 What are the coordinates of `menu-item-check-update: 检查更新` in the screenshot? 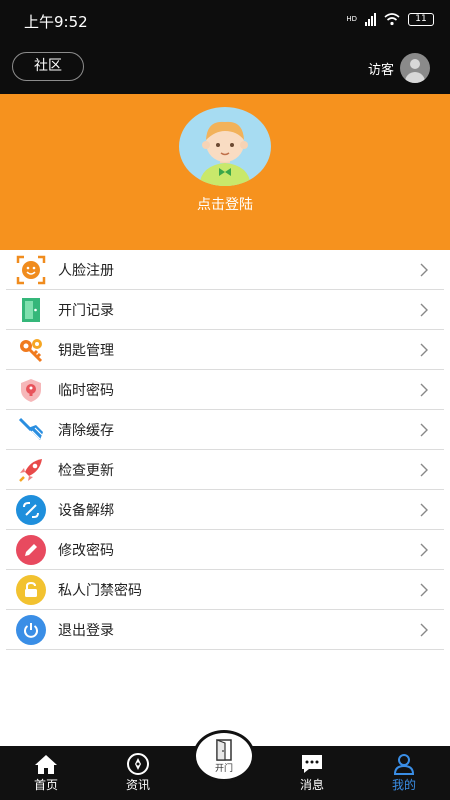 It's located at (225, 470).